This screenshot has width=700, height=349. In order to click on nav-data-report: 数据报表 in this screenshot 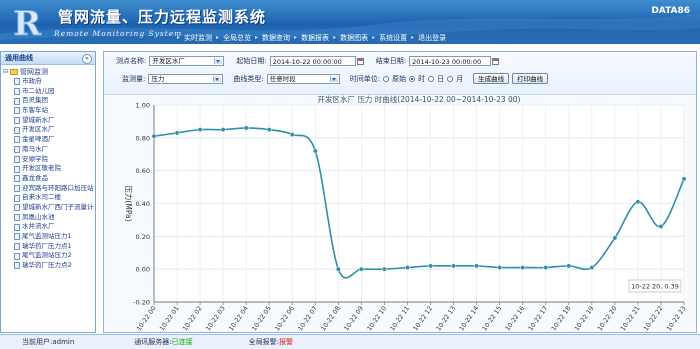, I will do `click(315, 38)`.